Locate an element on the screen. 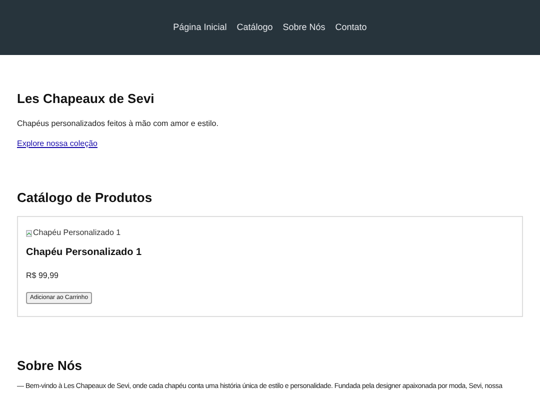 Image resolution: width=540 pixels, height=405 pixels. product-name: Chapéu Personalizado 1 is located at coordinates (84, 253).